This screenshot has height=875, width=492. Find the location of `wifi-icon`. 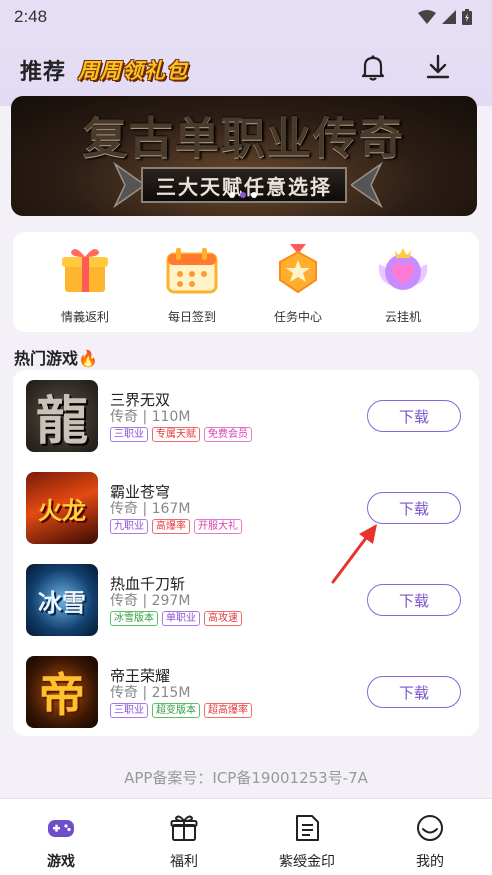

wifi-icon is located at coordinates (427, 17).